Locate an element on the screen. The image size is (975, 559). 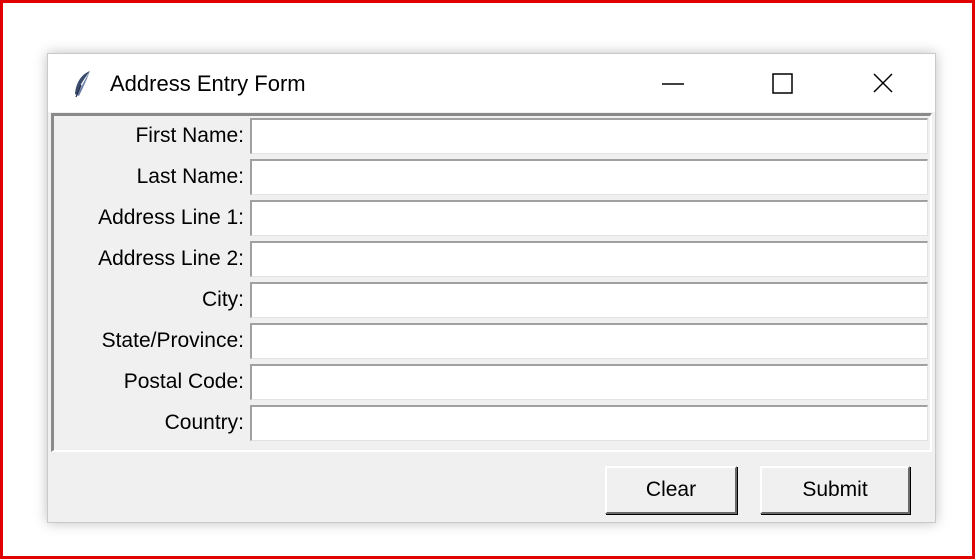
form-row-state-province: State/Province: is located at coordinates (492, 341).